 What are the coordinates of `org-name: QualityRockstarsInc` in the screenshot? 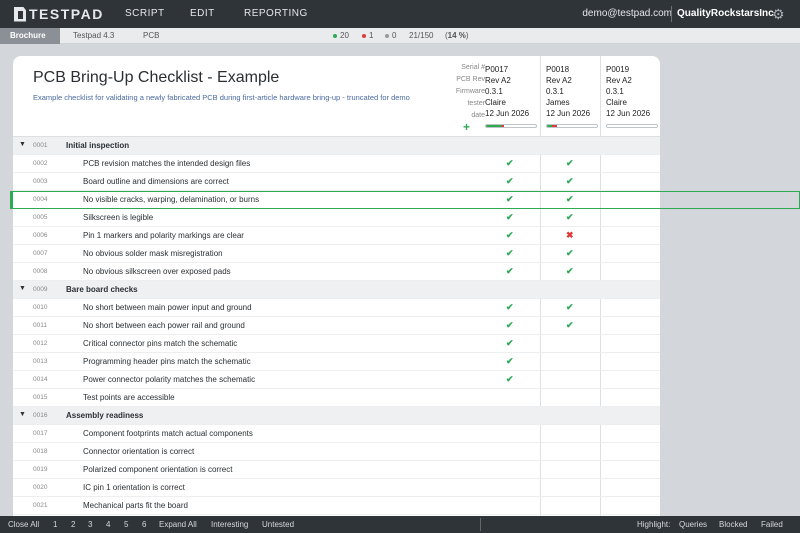 It's located at (725, 13).